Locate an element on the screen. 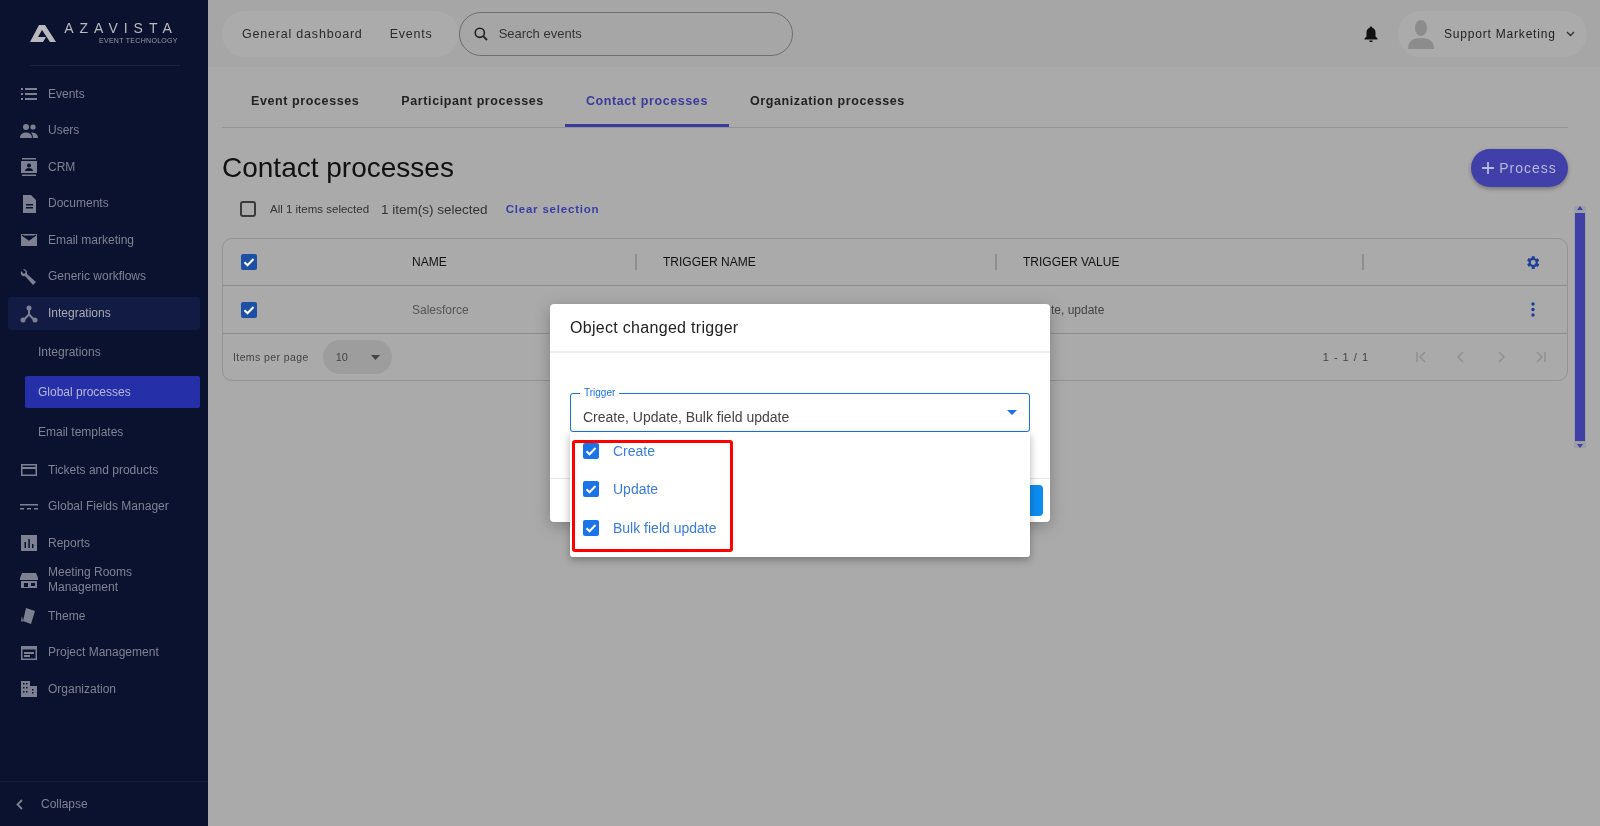  column-header: TRIGGER NAME is located at coordinates (815, 262).